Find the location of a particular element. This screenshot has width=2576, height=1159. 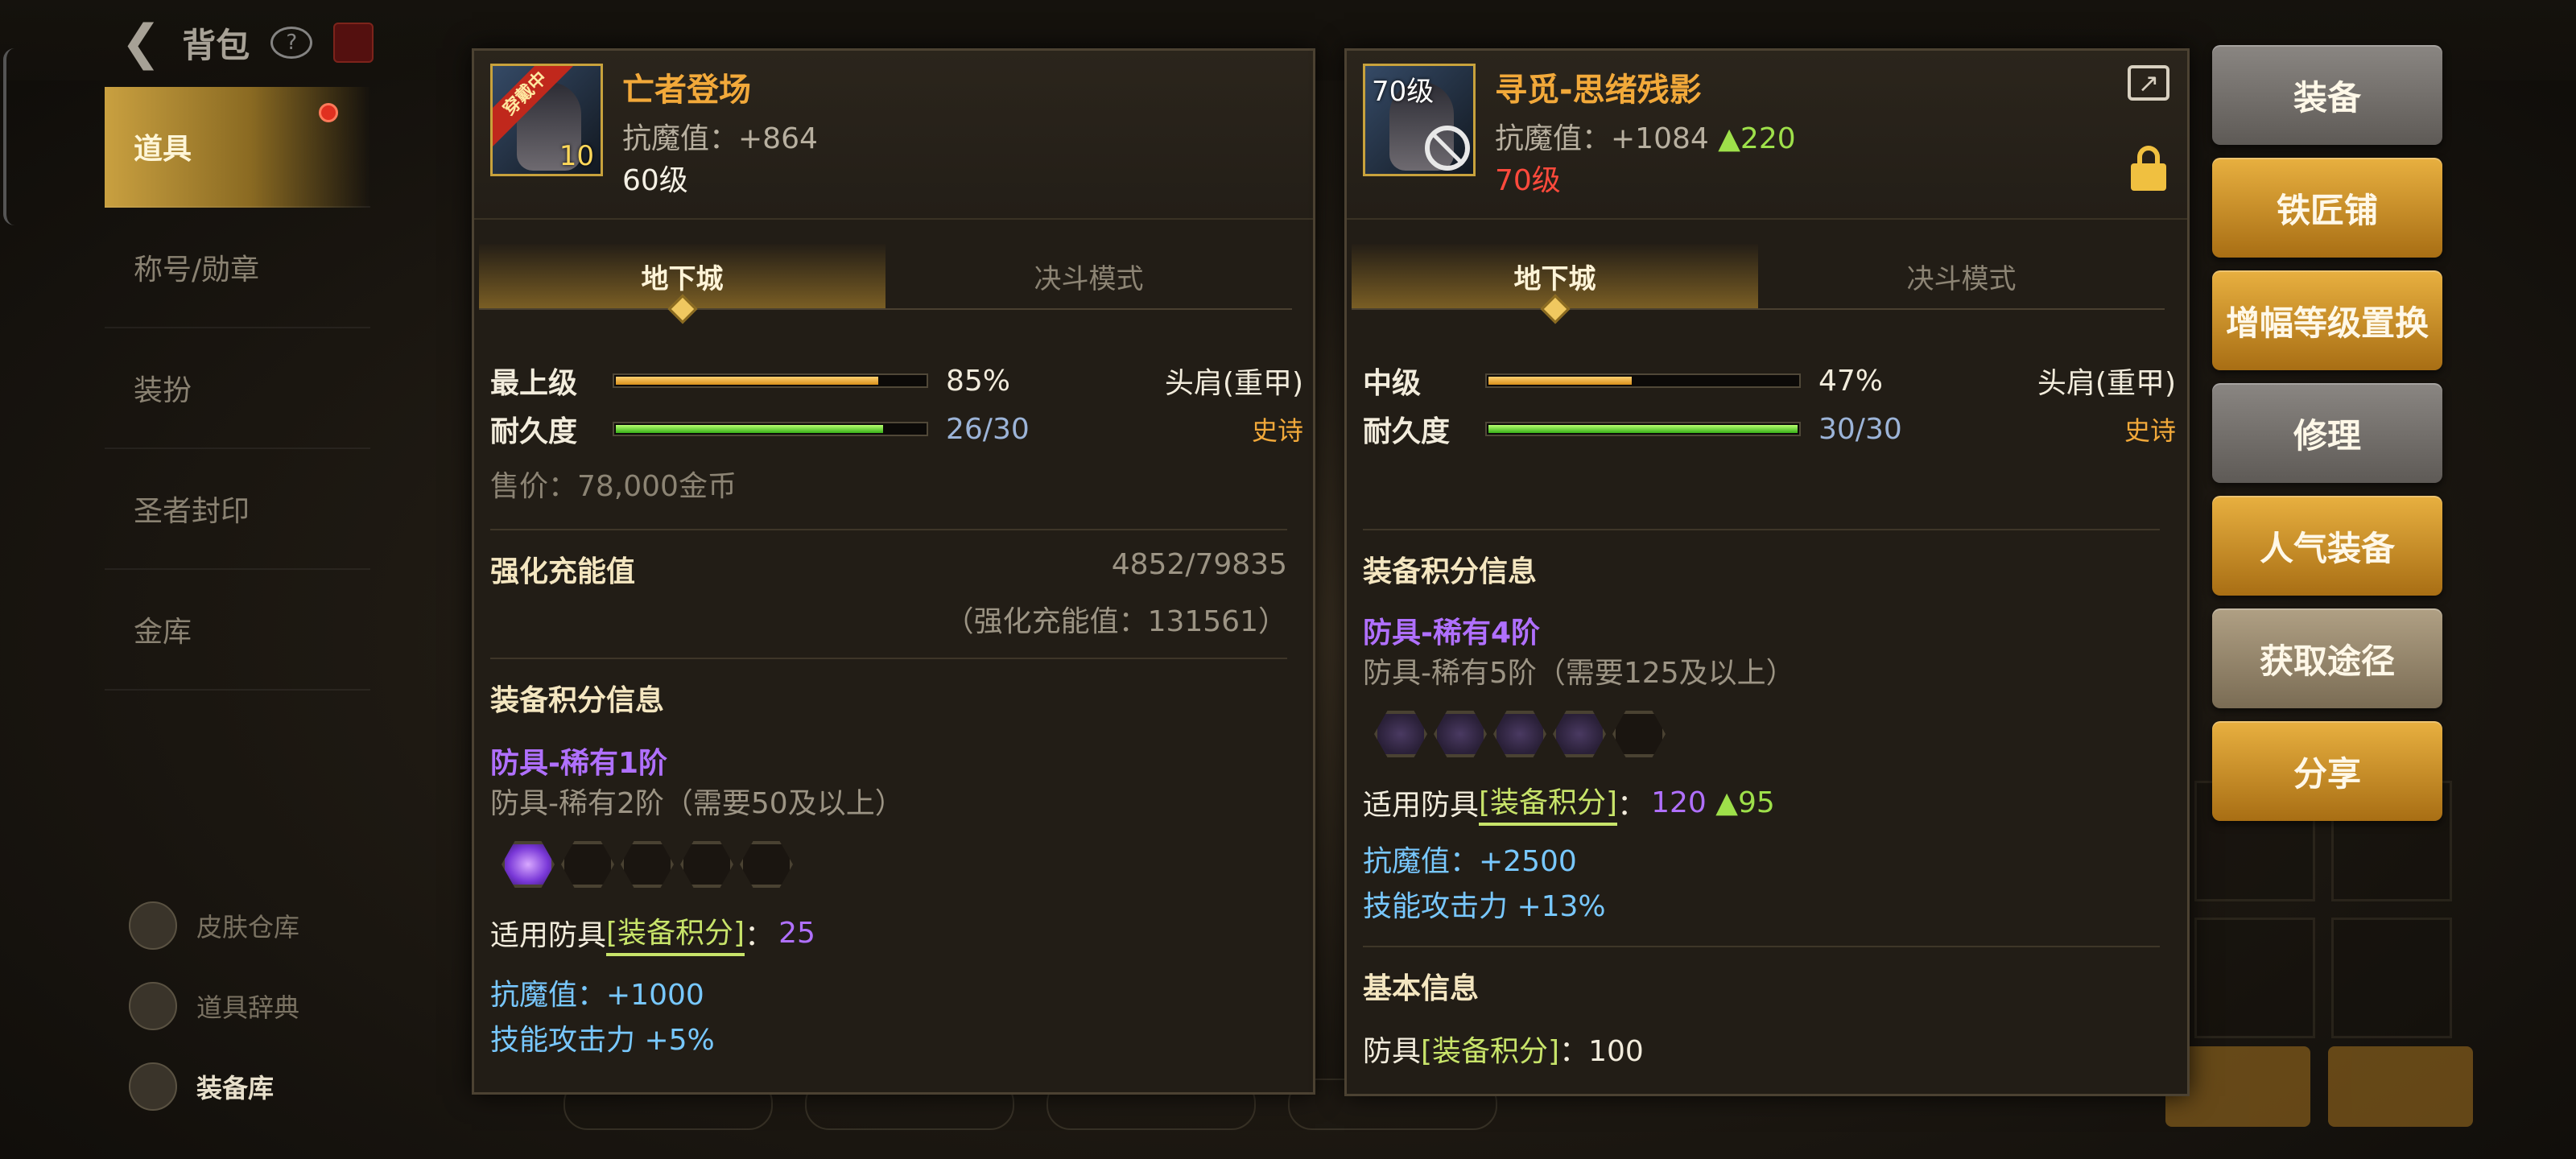

grade-row: 中级 47% 头肩(重甲) is located at coordinates (1770, 381).